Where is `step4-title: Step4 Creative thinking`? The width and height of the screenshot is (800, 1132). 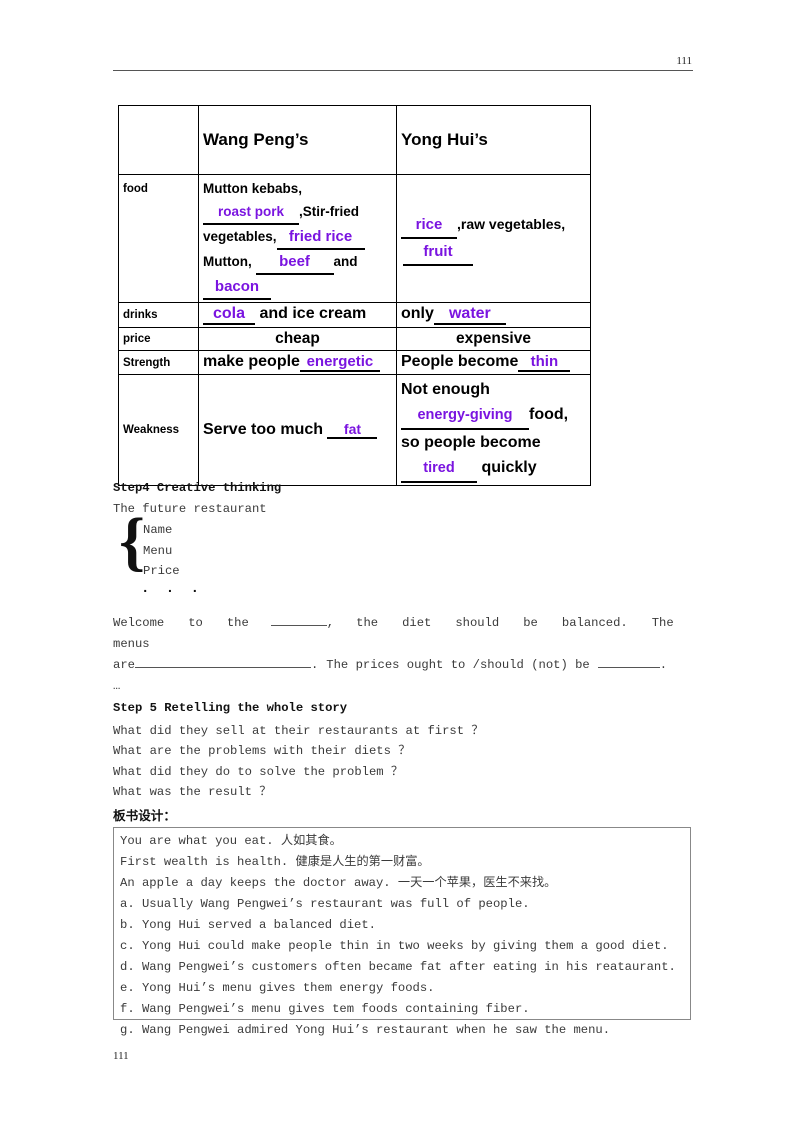 step4-title: Step4 Creative thinking is located at coordinates (197, 488).